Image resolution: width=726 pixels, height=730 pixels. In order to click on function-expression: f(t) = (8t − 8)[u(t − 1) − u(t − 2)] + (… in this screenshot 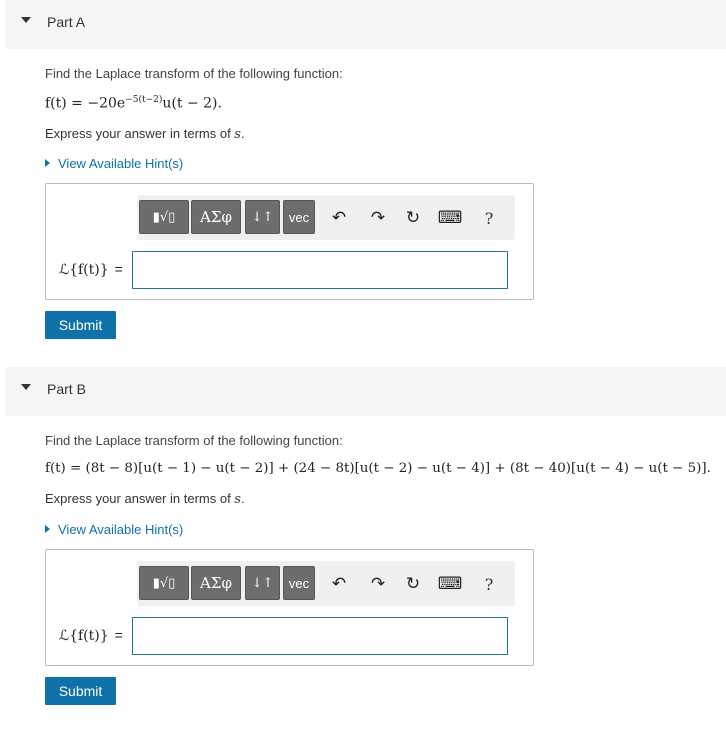, I will do `click(378, 468)`.